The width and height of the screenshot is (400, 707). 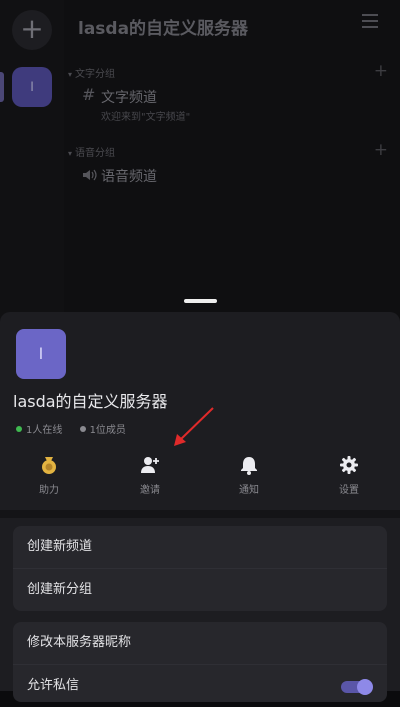 I want to click on edit-nickname-item: 修改本服务器昵称, so click(x=200, y=643).